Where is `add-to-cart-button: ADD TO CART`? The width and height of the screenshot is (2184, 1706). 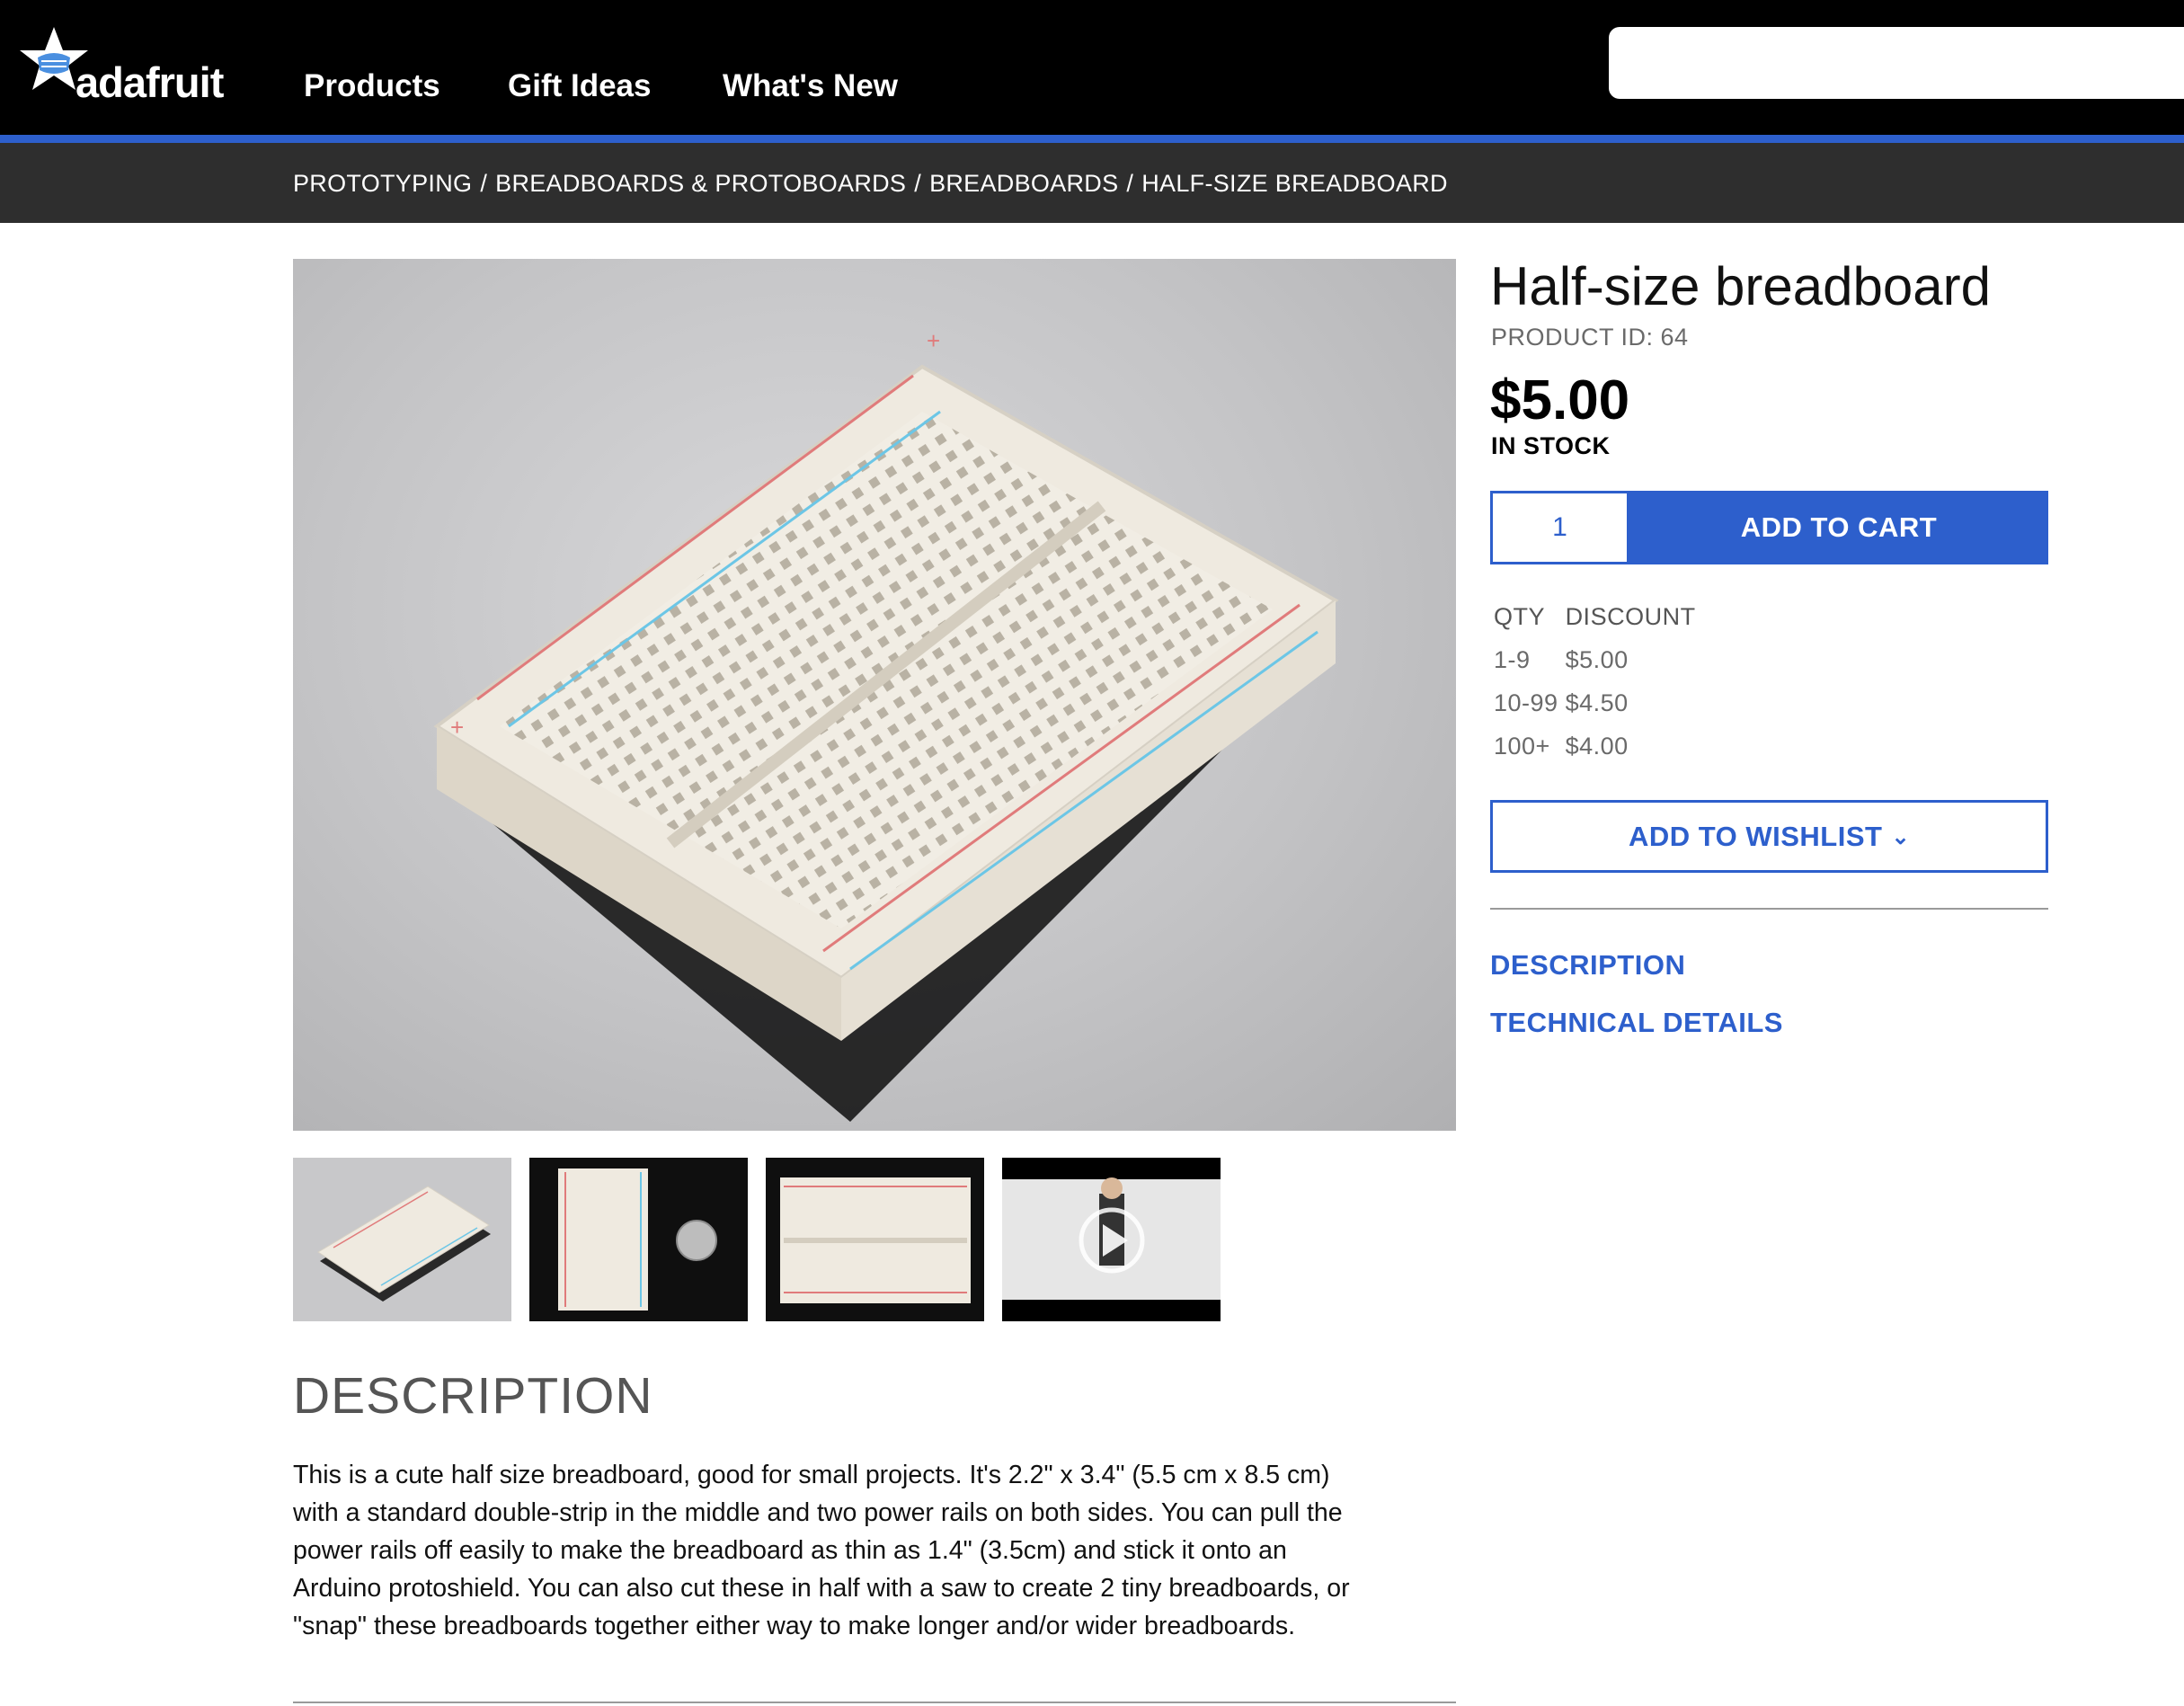 add-to-cart-button: ADD TO CART is located at coordinates (1839, 527).